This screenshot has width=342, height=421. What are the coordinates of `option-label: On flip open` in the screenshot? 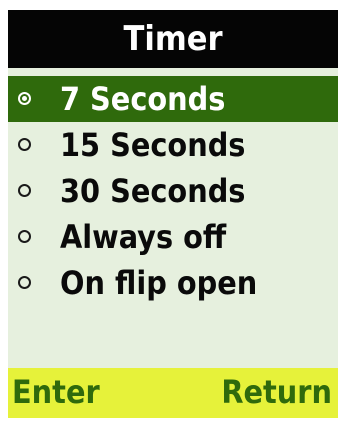 It's located at (159, 283).